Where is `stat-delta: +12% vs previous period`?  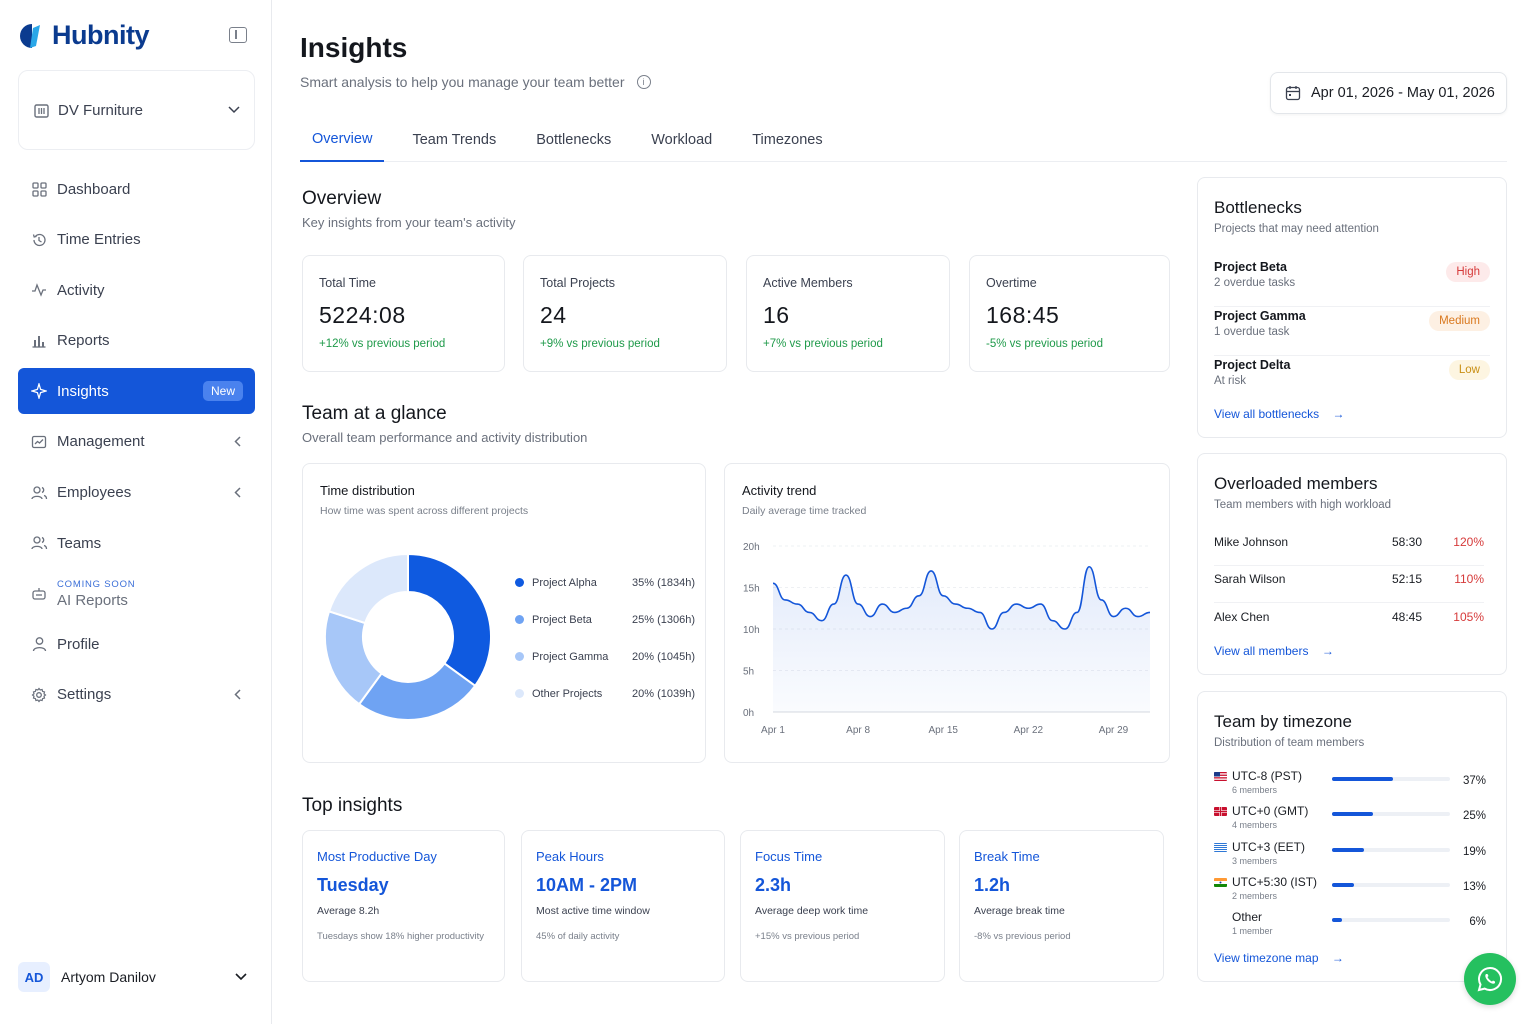
stat-delta: +12% vs previous period is located at coordinates (382, 344).